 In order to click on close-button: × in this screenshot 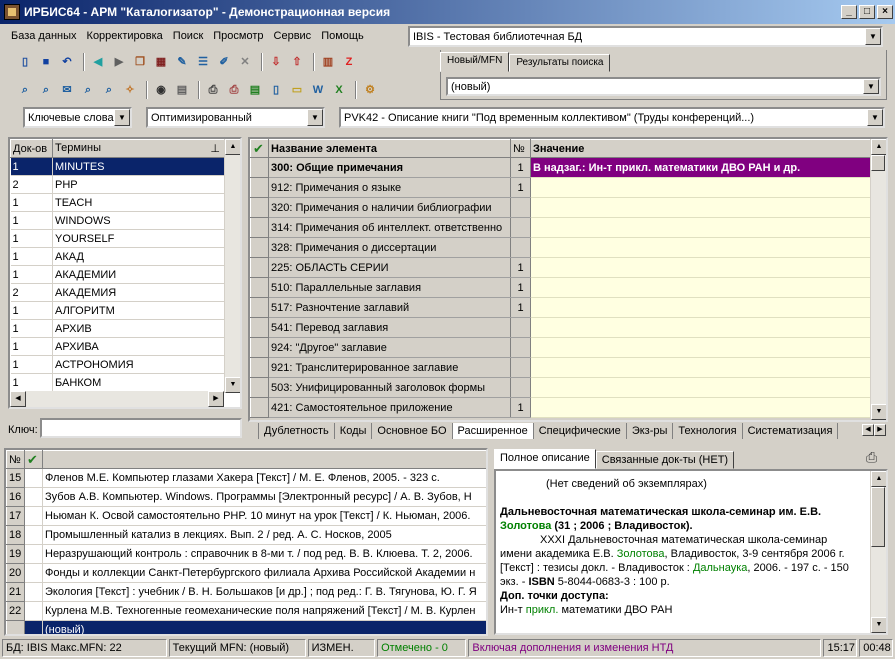, I will do `click(885, 12)`.